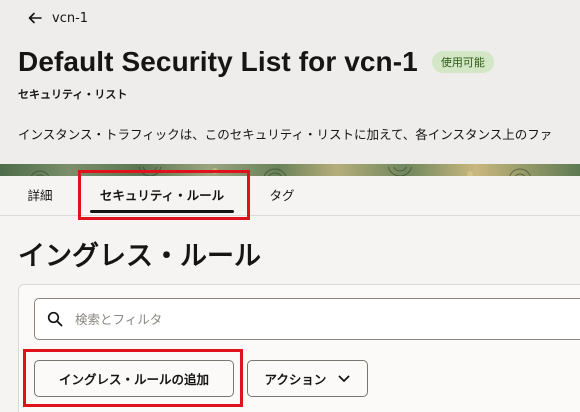  What do you see at coordinates (462, 62) in the screenshot?
I see `status-badge: 使用可能` at bounding box center [462, 62].